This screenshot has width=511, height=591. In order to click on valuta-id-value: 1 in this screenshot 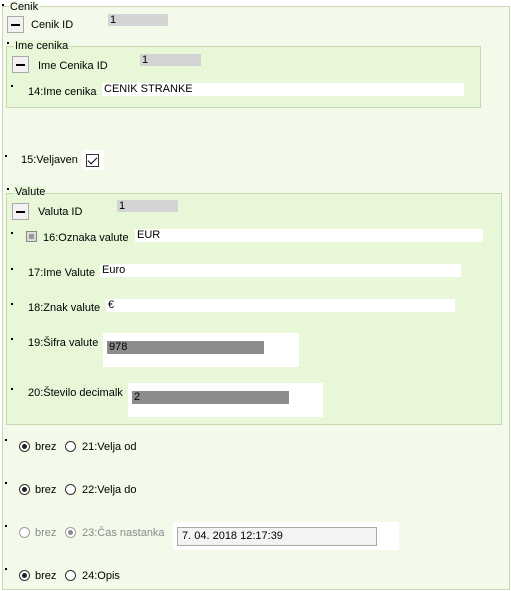, I will do `click(147, 206)`.